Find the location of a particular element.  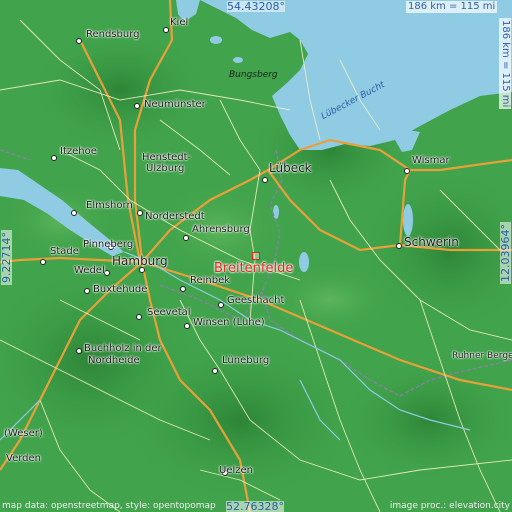

city-dot-lubeck is located at coordinates (265, 180).